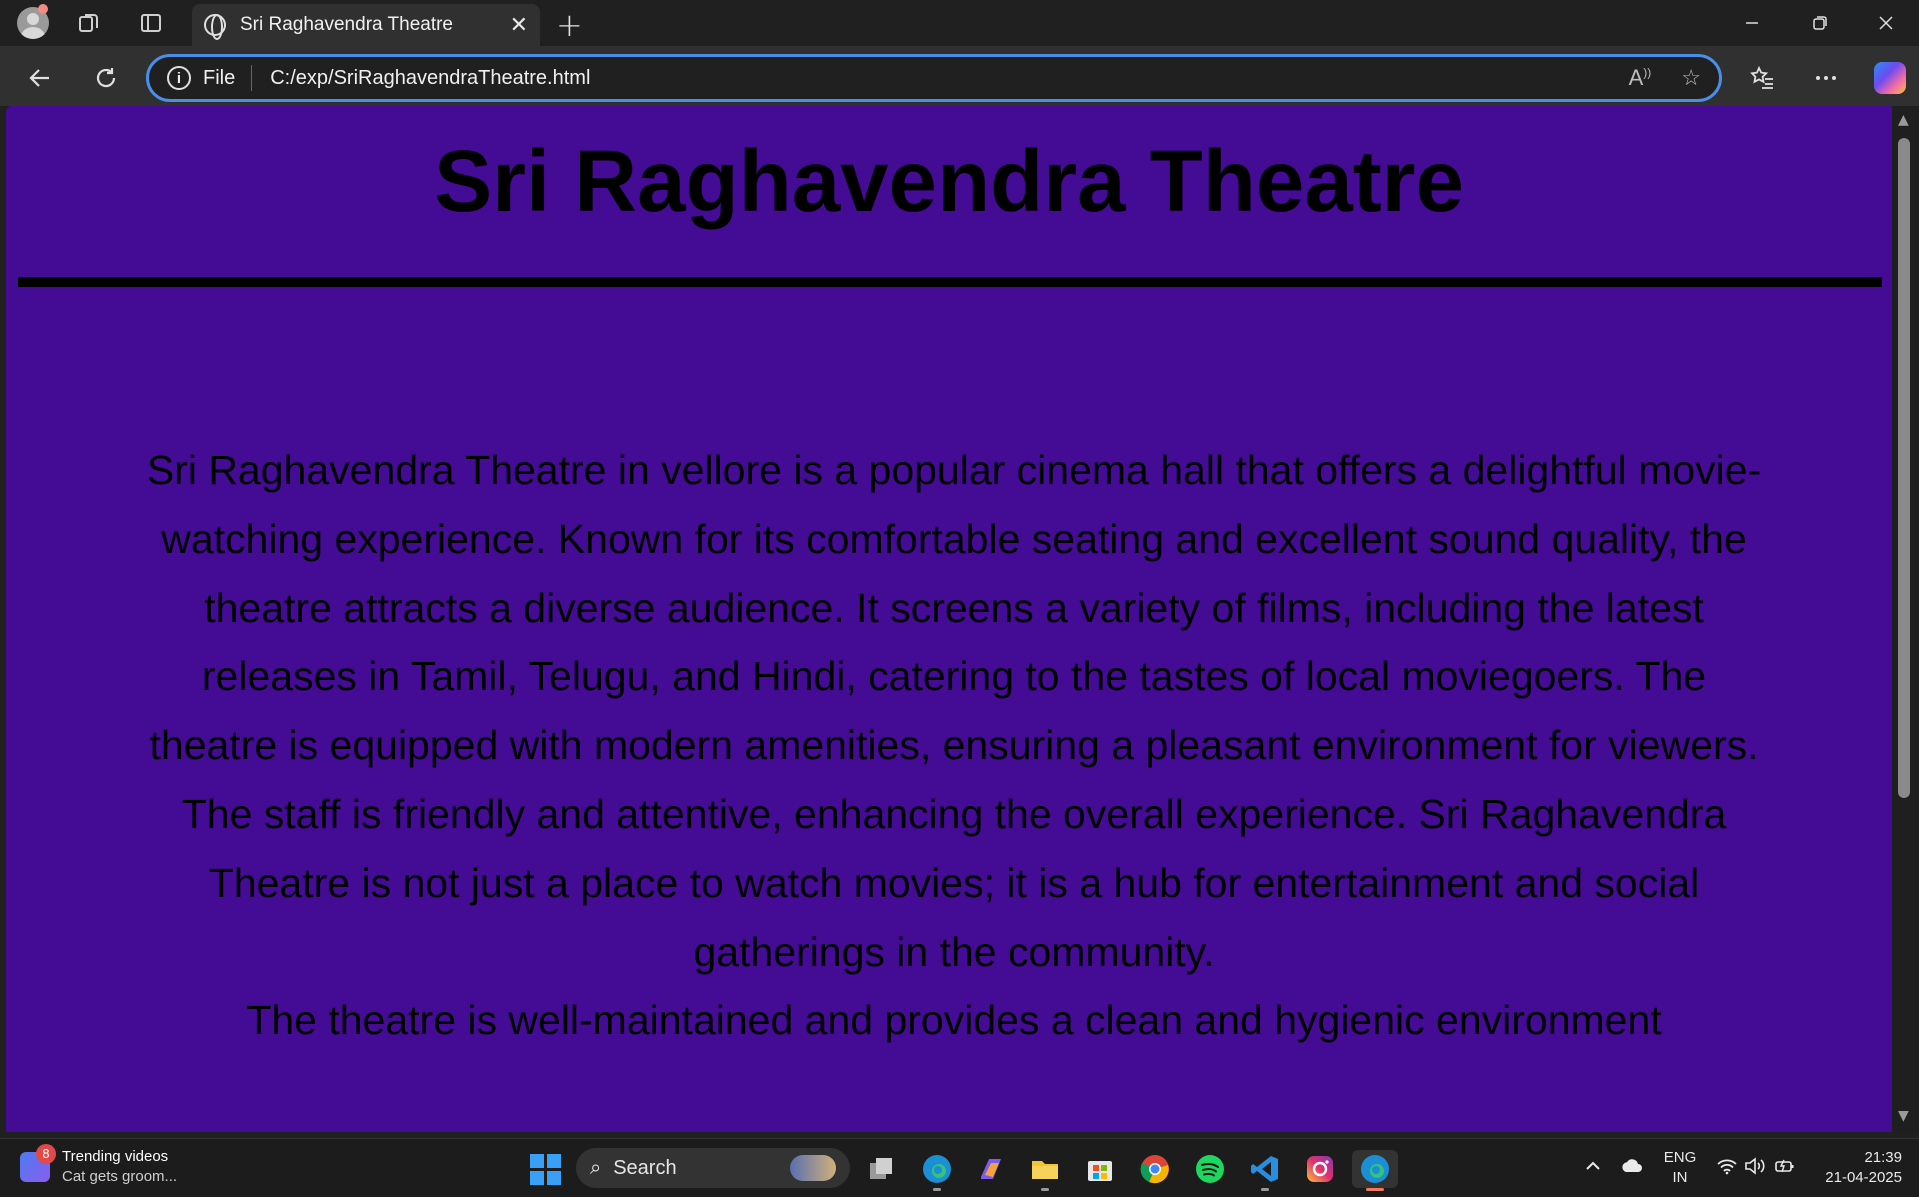 The width and height of the screenshot is (1919, 1197). Describe the element at coordinates (519, 25) in the screenshot. I see `close-tab-icon: ✕` at that location.